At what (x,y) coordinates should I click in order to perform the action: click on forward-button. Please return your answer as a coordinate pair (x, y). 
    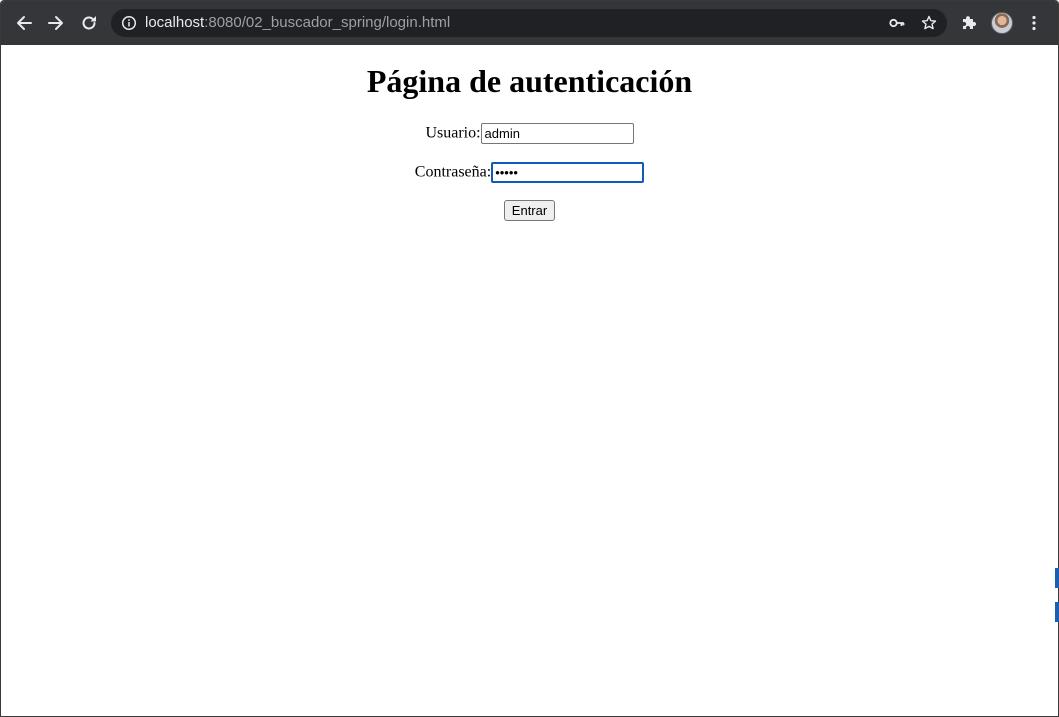
    Looking at the image, I should click on (56, 23).